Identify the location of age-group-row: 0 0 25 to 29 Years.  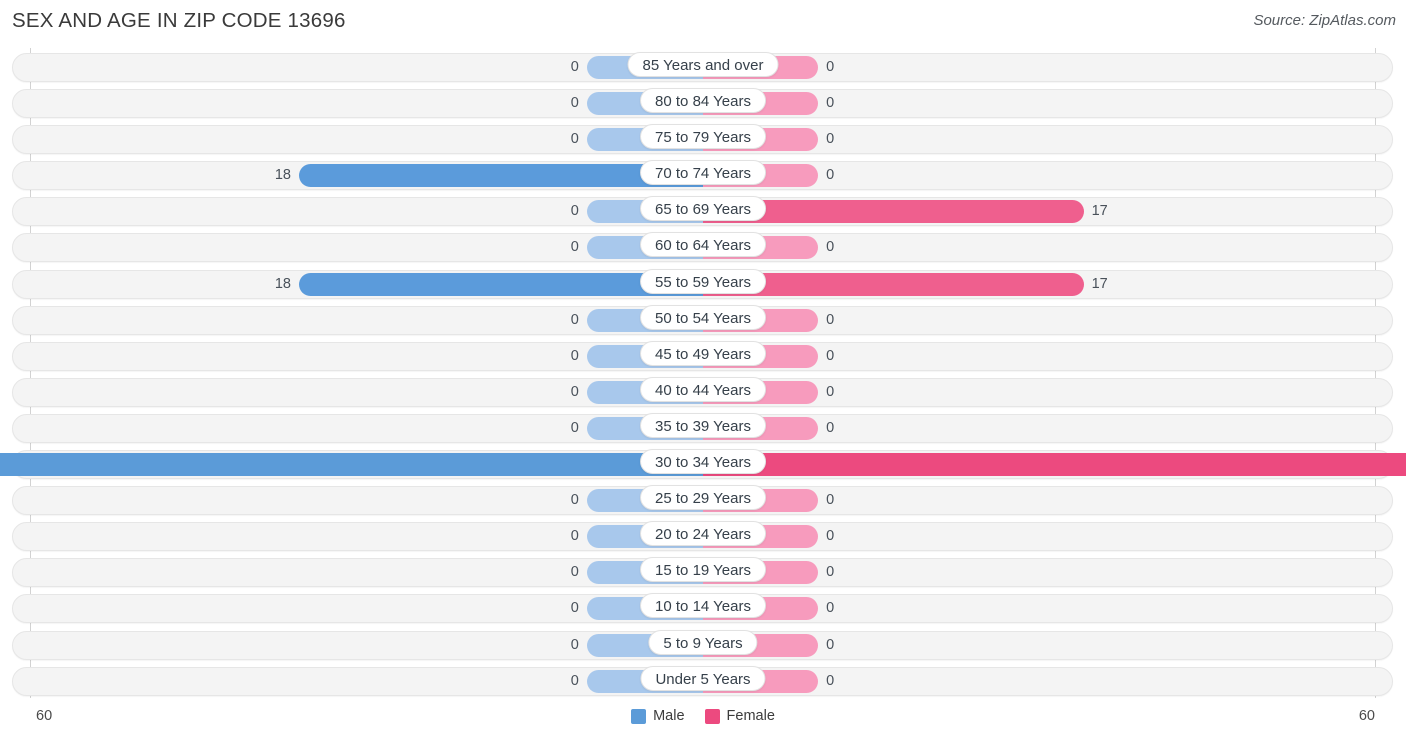
(703, 501).